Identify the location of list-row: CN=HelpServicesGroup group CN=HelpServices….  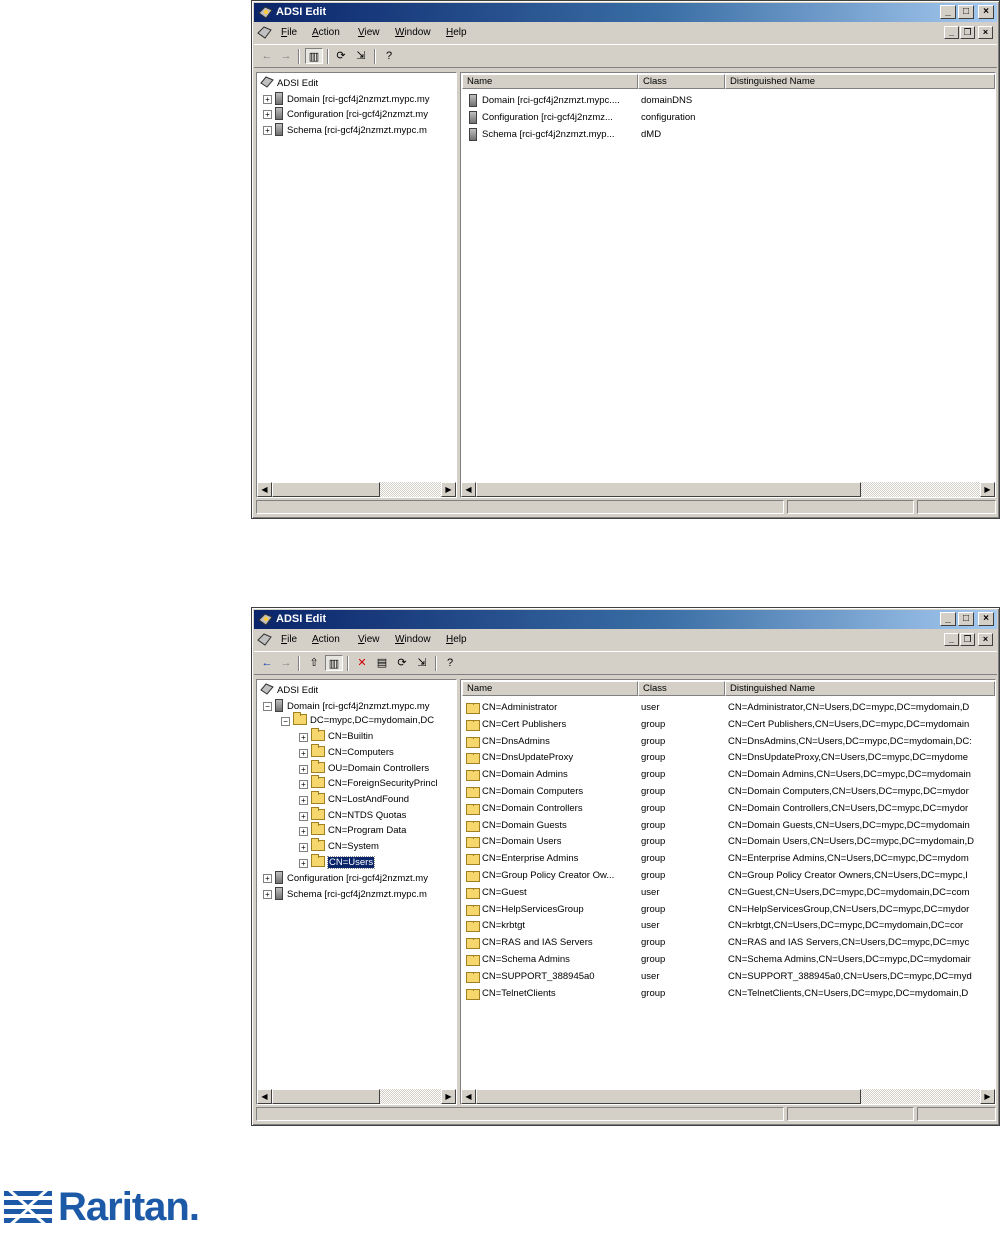
(728, 910).